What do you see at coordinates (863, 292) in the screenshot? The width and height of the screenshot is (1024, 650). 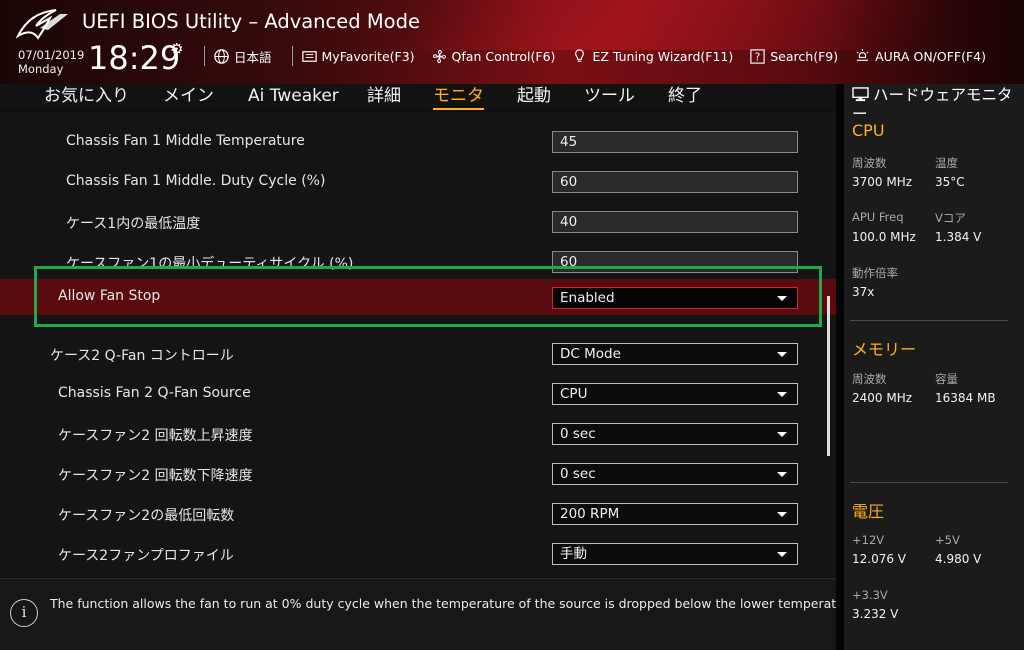 I see `ratio-value: 37x` at bounding box center [863, 292].